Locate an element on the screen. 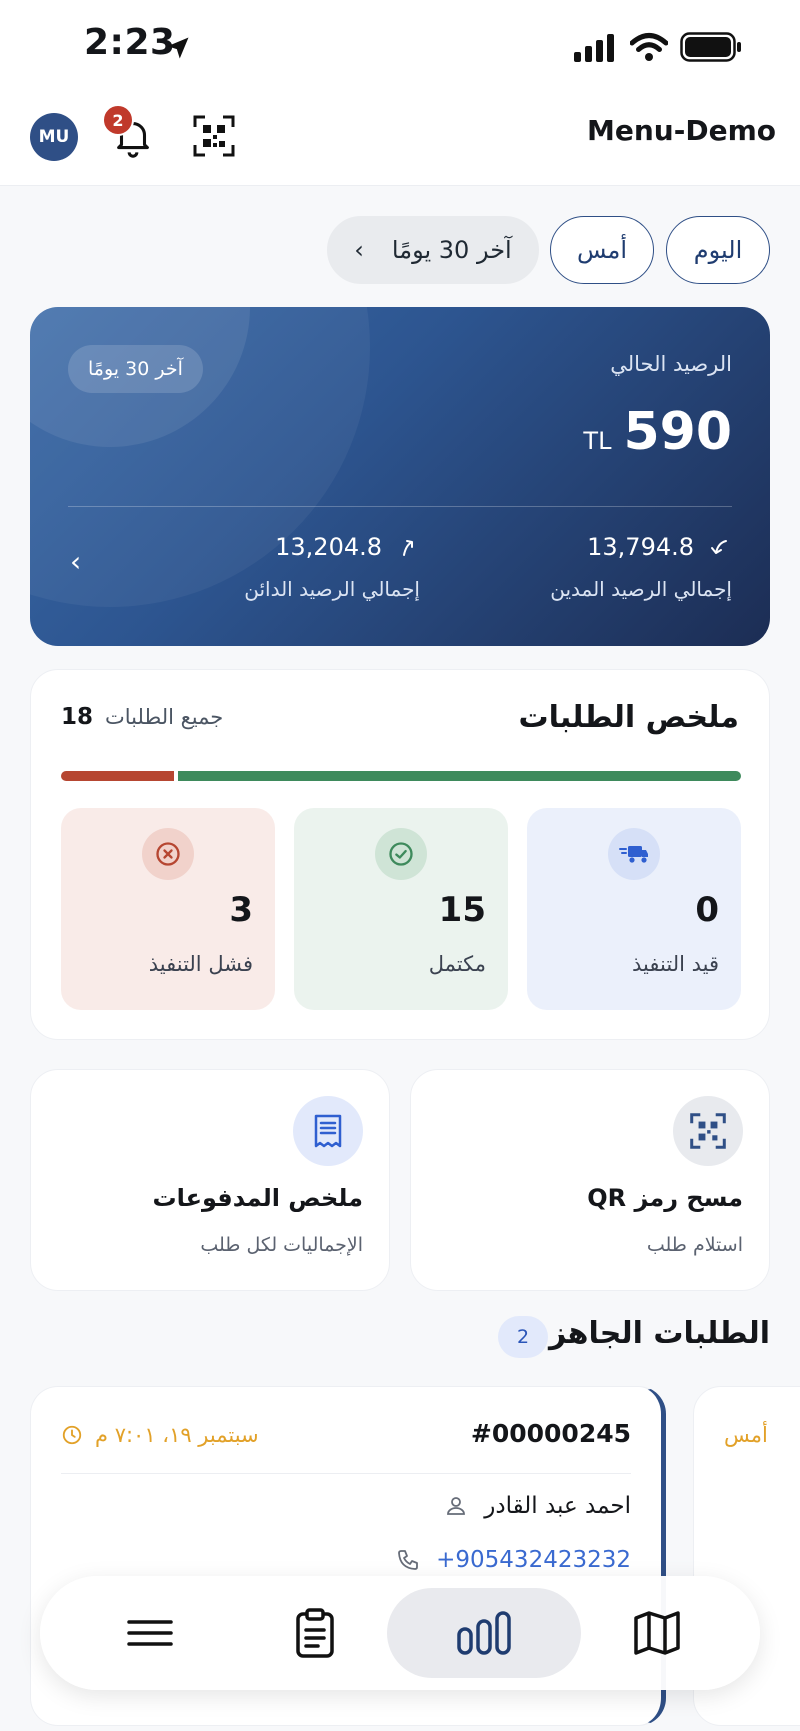 The width and height of the screenshot is (800, 1731). user-icon is located at coordinates (456, 1506).